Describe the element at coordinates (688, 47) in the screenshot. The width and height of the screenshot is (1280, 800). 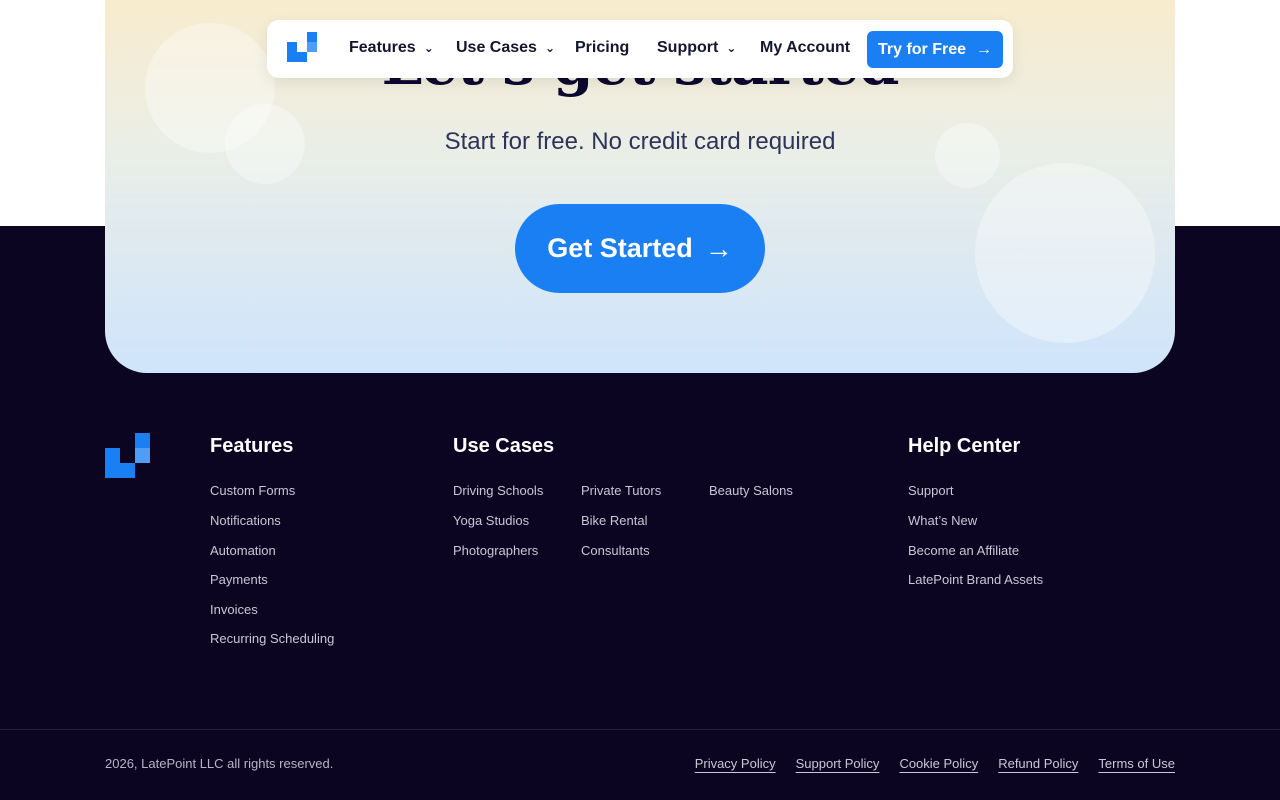
I see `nav-support-label: Support` at that location.